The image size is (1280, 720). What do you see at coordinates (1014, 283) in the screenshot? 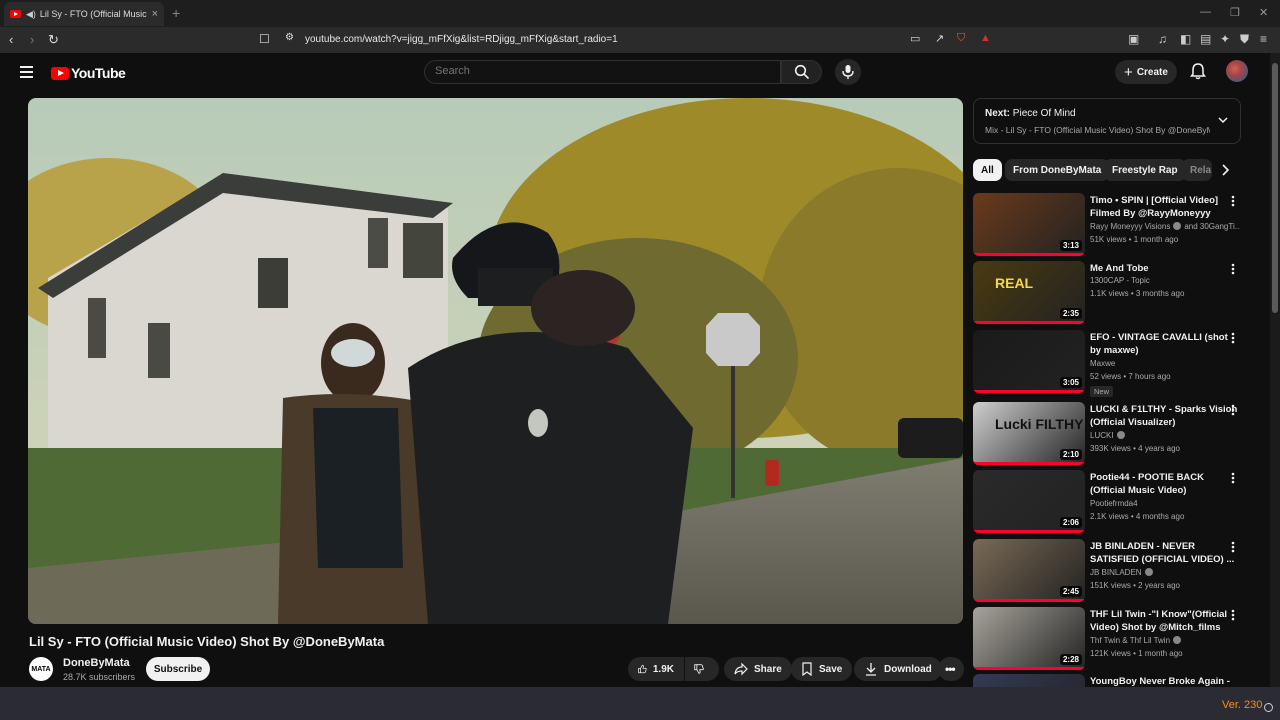
I see `thumbnail-text: REAL` at bounding box center [1014, 283].